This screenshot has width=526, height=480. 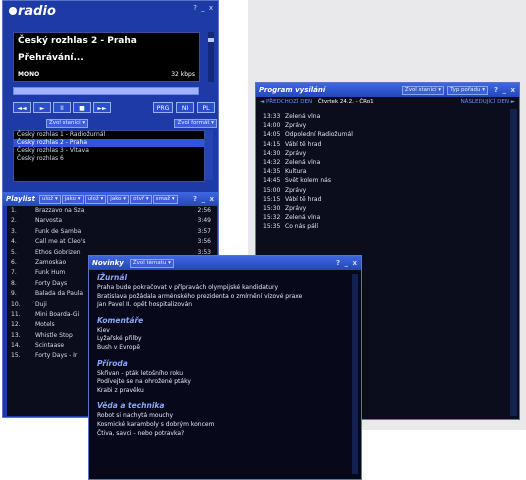 What do you see at coordinates (387, 180) in the screenshot?
I see `program-row: 14:45 Svět kolem nás` at bounding box center [387, 180].